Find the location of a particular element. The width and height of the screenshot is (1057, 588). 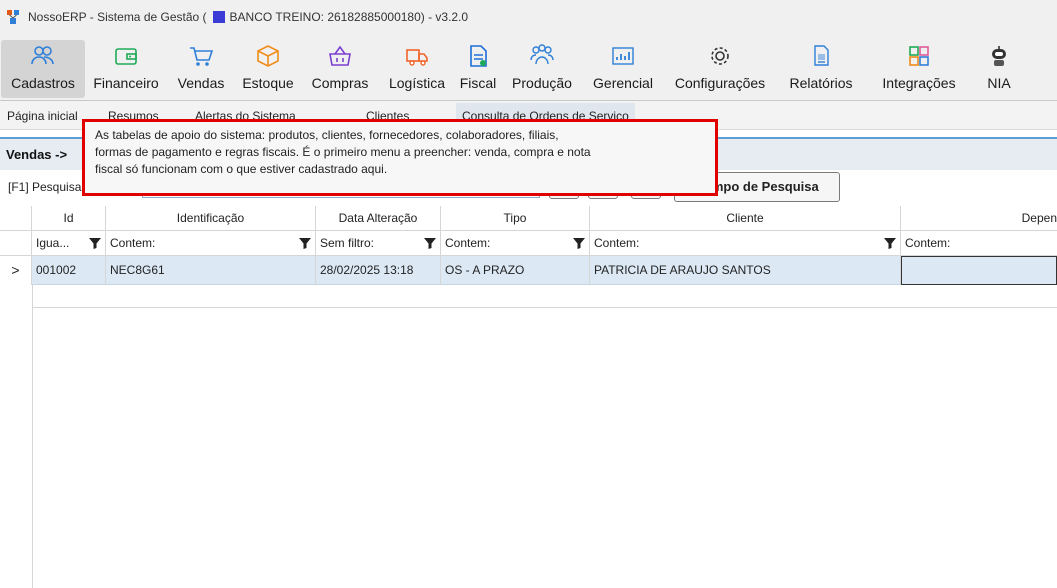

grid-empty-row is located at coordinates (544, 296).